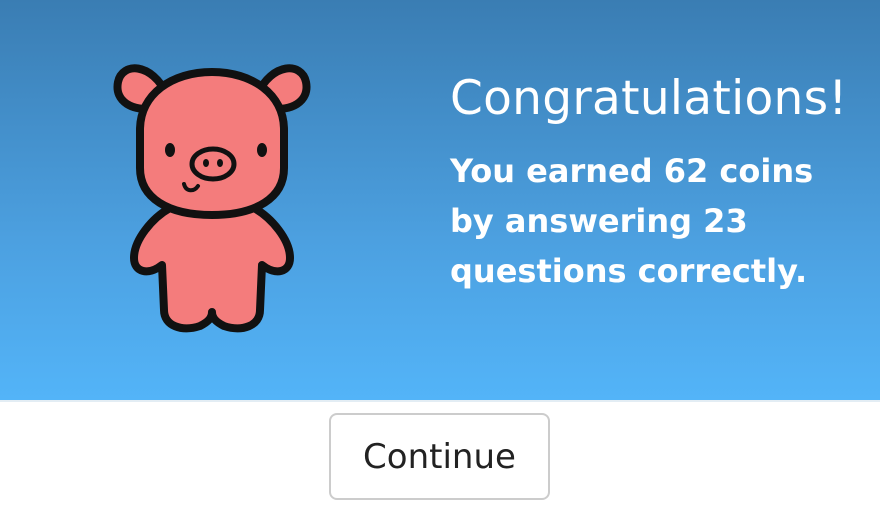 This screenshot has height=512, width=880. I want to click on divider, so click(440, 401).